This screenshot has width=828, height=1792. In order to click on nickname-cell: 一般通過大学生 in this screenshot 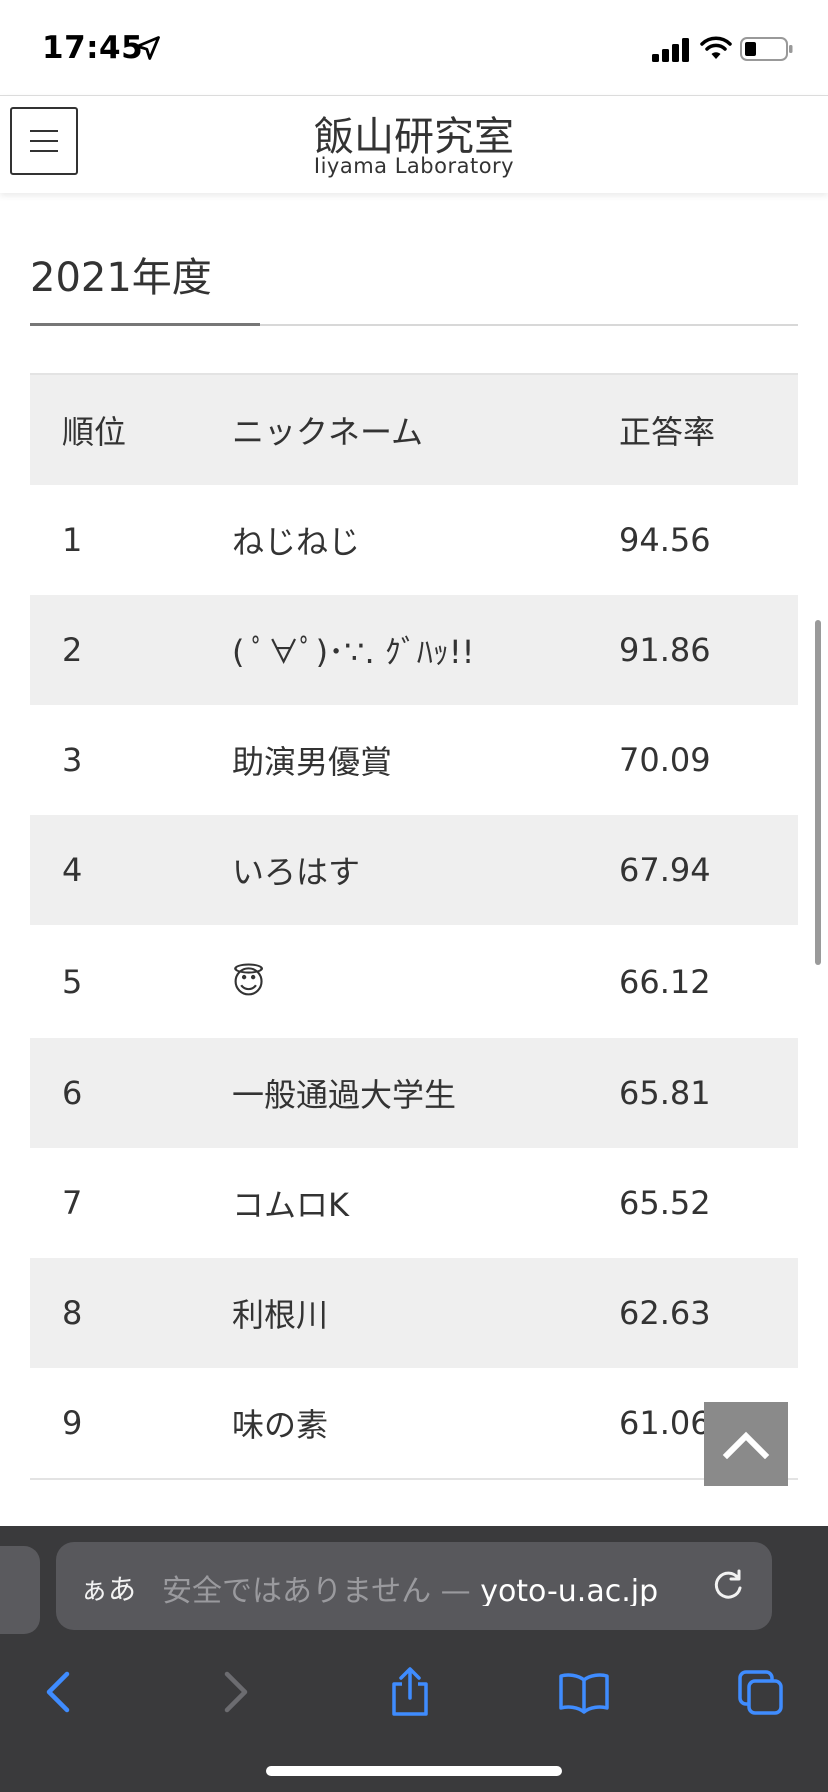, I will do `click(344, 1095)`.